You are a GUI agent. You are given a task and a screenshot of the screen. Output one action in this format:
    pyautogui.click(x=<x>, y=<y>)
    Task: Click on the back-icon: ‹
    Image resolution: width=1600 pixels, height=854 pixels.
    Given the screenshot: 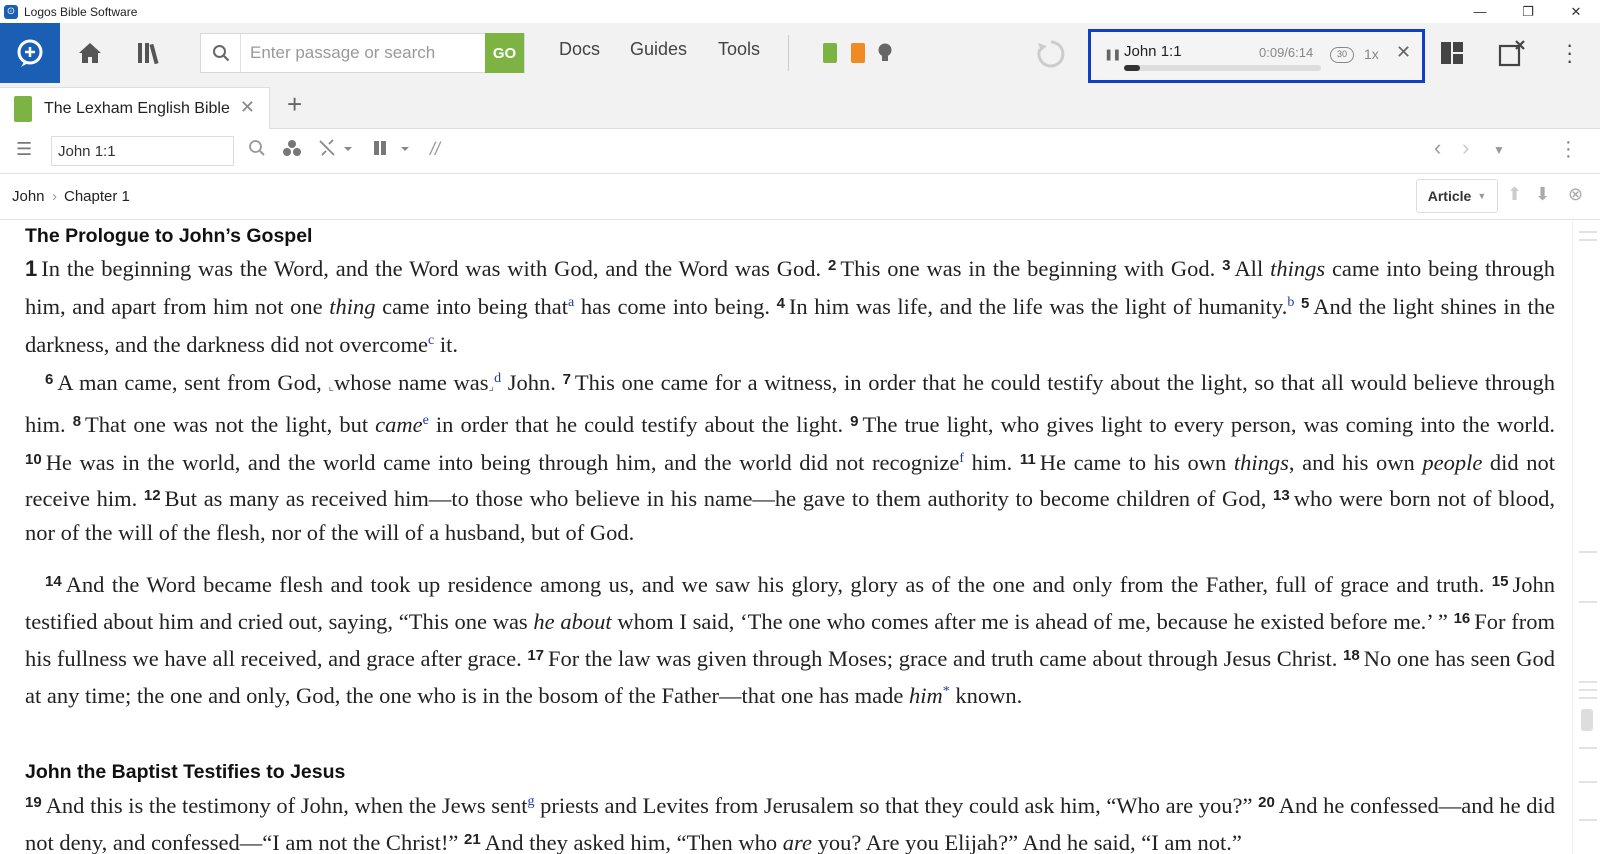 What is the action you would take?
    pyautogui.click(x=1437, y=148)
    